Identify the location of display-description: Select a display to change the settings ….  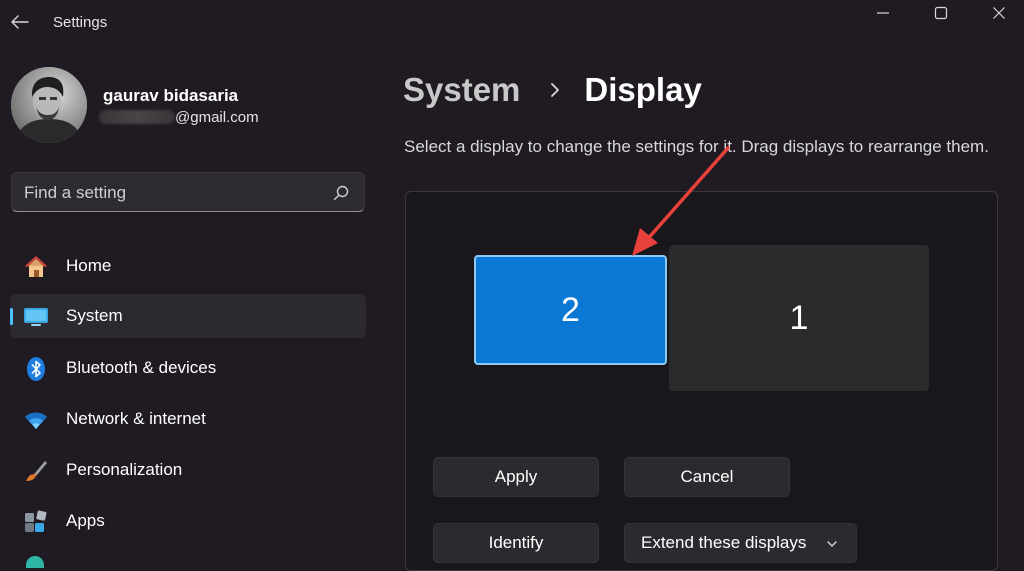
(696, 146).